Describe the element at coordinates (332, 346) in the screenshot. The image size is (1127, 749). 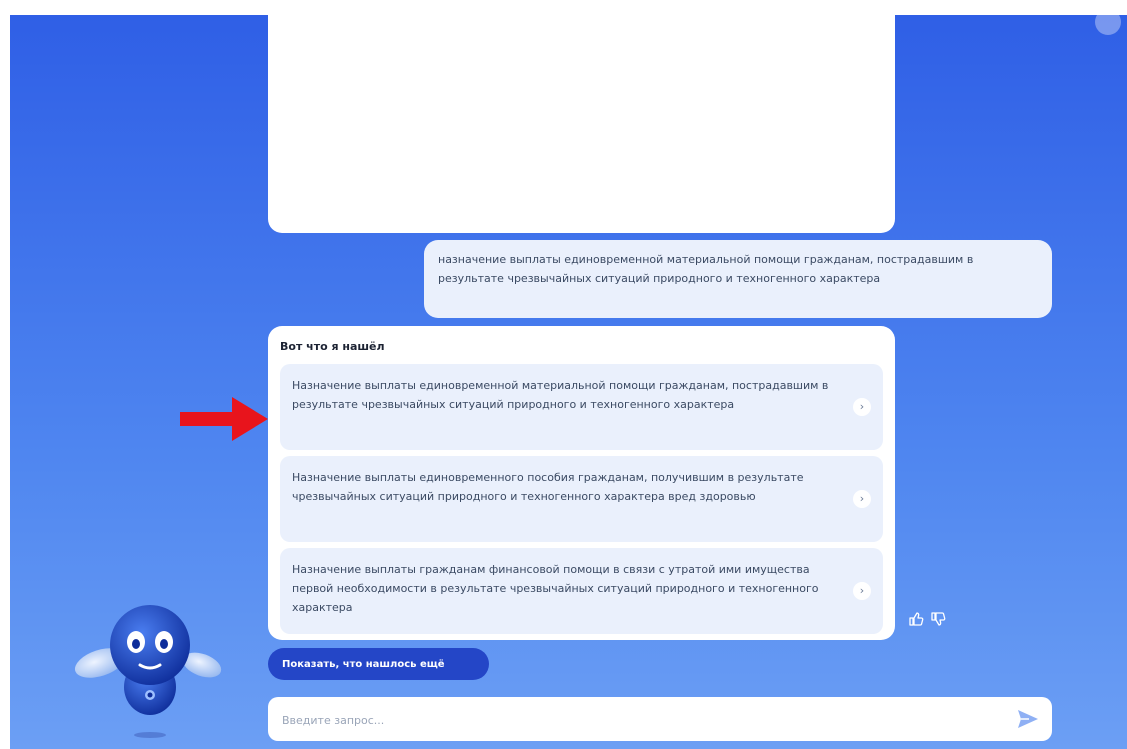
I see `bot-response-title: Вот что я нашёл` at that location.